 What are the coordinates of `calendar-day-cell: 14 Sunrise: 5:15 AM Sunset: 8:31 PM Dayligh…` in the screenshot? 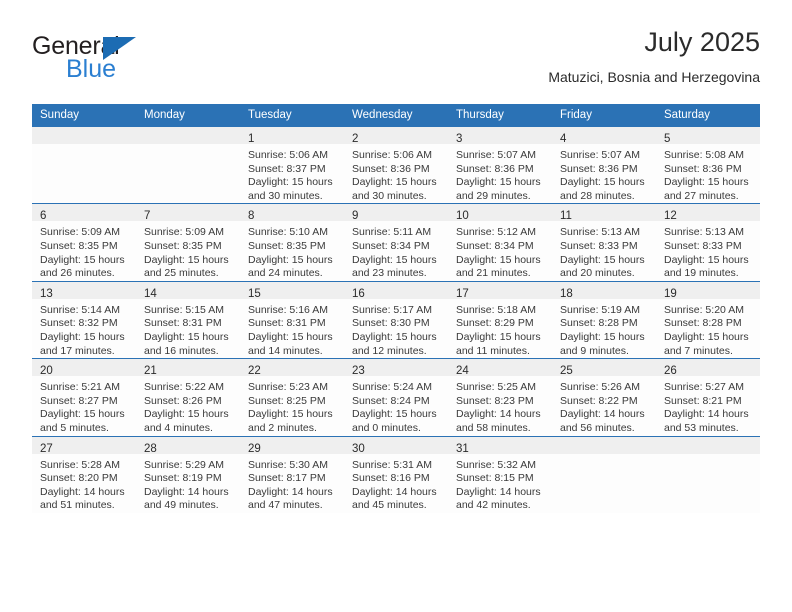 It's located at (188, 319).